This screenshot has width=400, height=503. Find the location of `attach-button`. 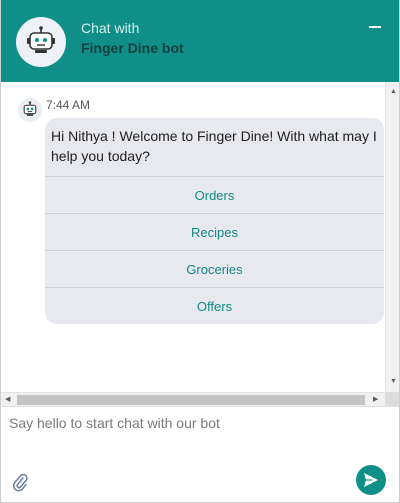

attach-button is located at coordinates (20, 483).